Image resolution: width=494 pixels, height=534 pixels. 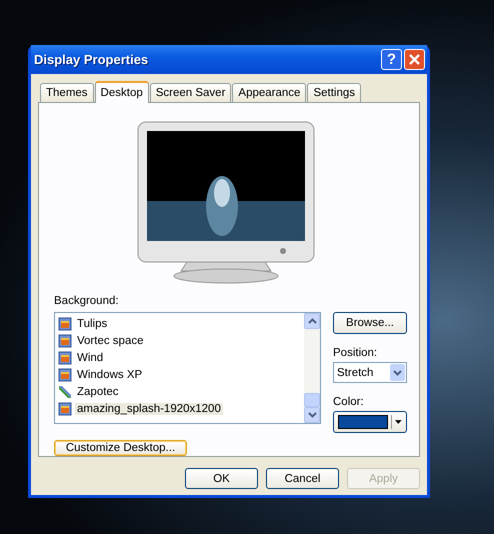 What do you see at coordinates (179, 323) in the screenshot?
I see `list-item: Tulips` at bounding box center [179, 323].